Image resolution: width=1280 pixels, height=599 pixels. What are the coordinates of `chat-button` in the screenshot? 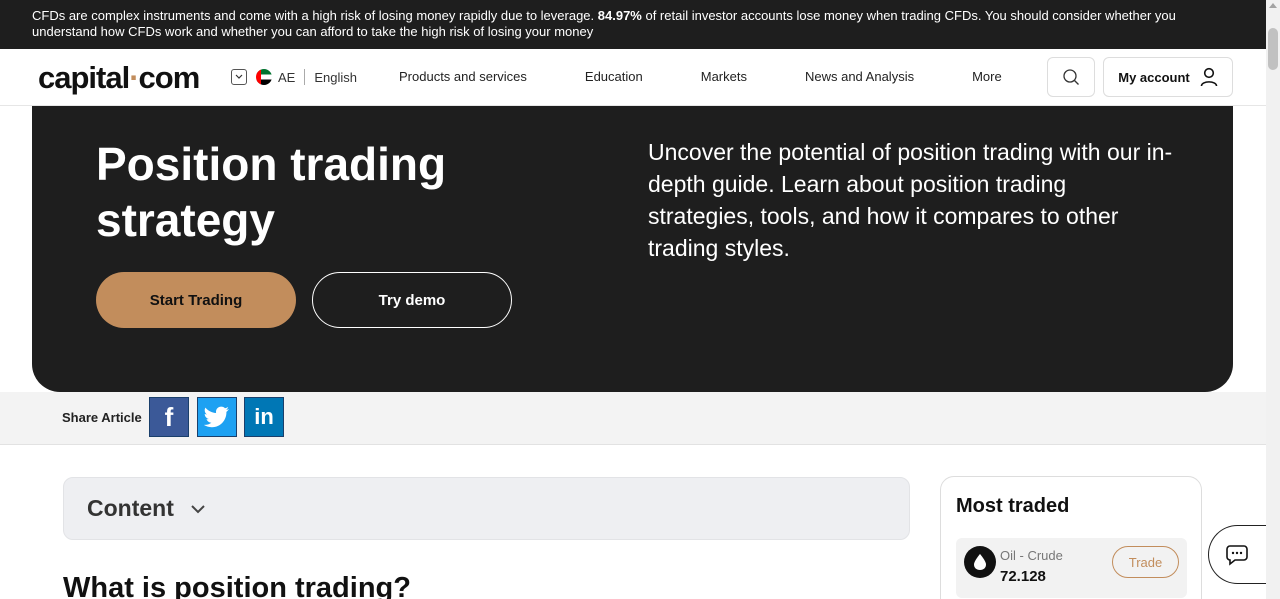 It's located at (1238, 554).